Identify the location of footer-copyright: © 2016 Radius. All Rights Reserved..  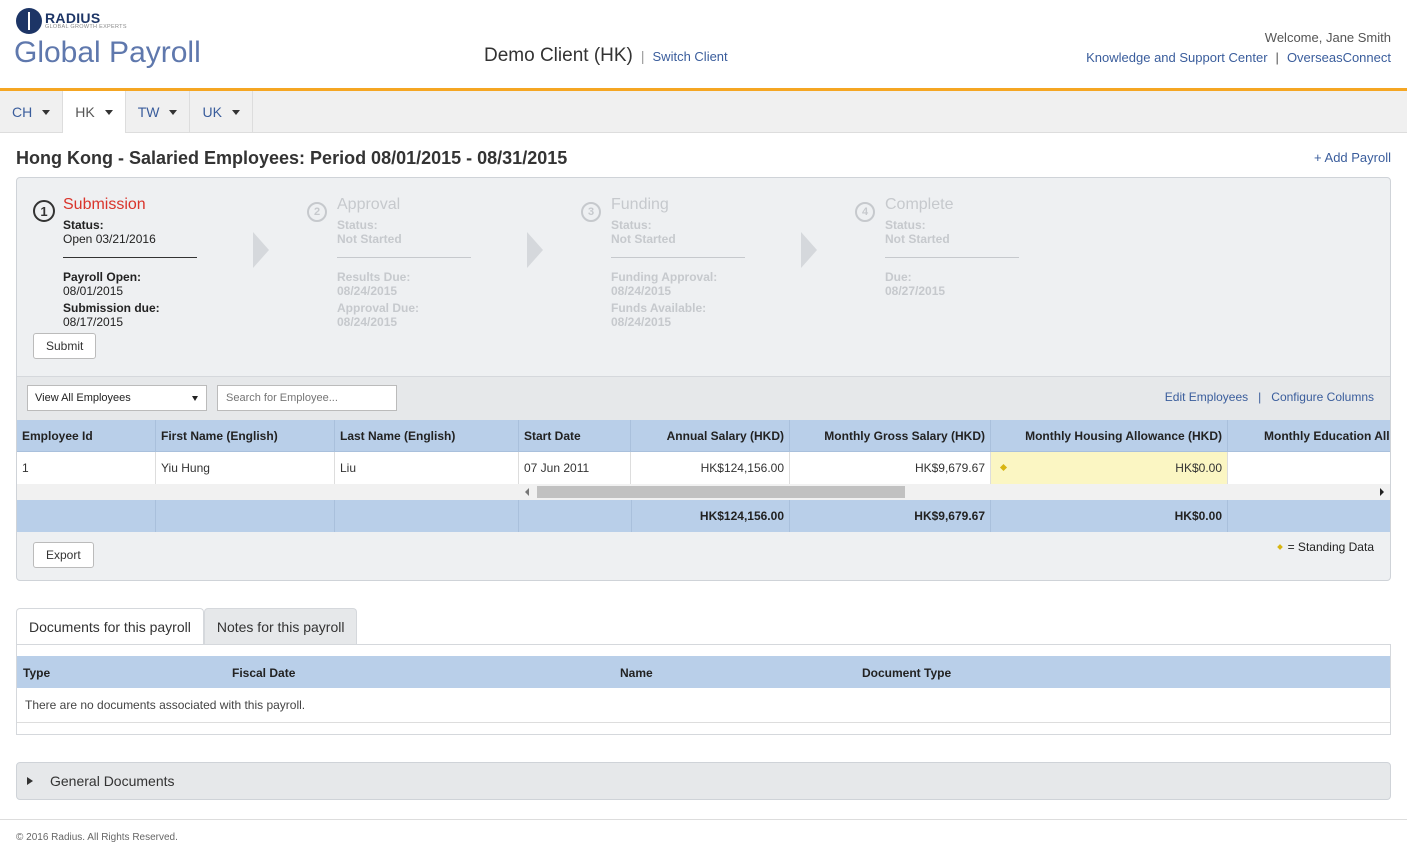
(97, 837).